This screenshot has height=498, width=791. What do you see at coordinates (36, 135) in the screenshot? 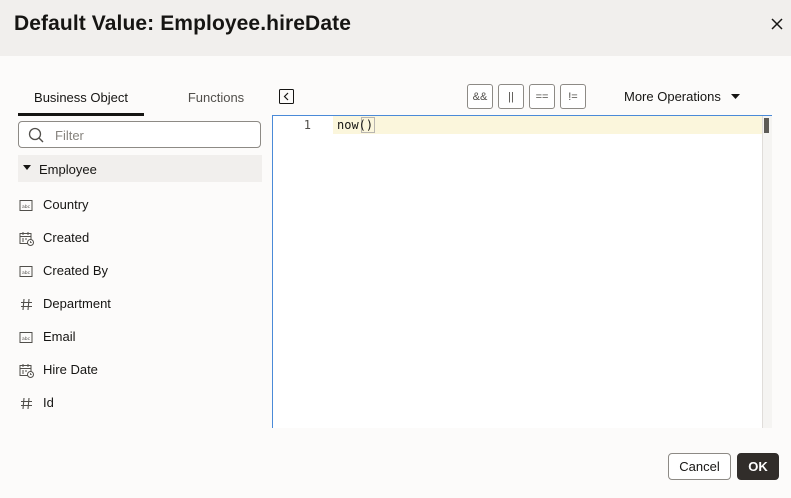
I see `search-icon` at bounding box center [36, 135].